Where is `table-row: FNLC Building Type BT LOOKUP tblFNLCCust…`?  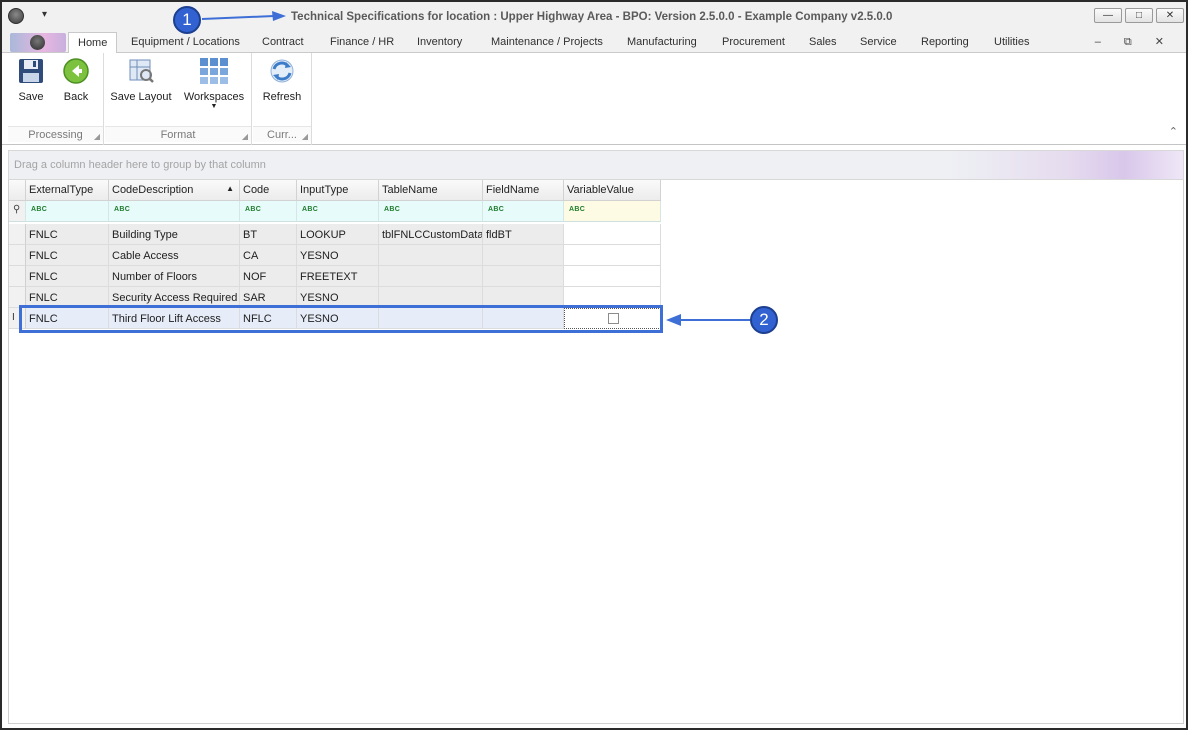 table-row: FNLC Building Type BT LOOKUP tblFNLCCust… is located at coordinates (335, 234).